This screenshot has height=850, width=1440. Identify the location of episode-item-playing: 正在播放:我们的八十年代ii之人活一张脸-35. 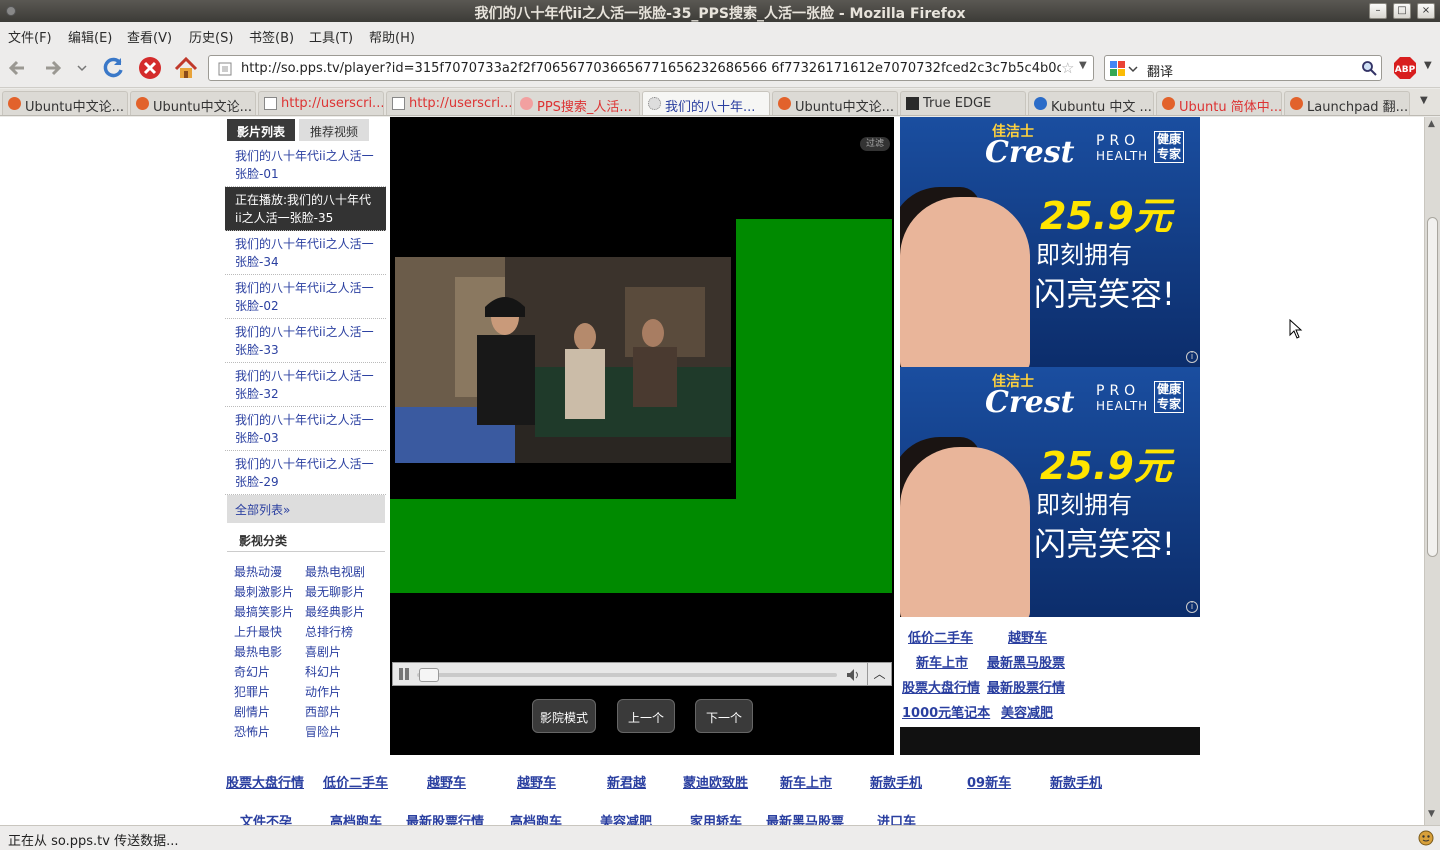
(305, 209).